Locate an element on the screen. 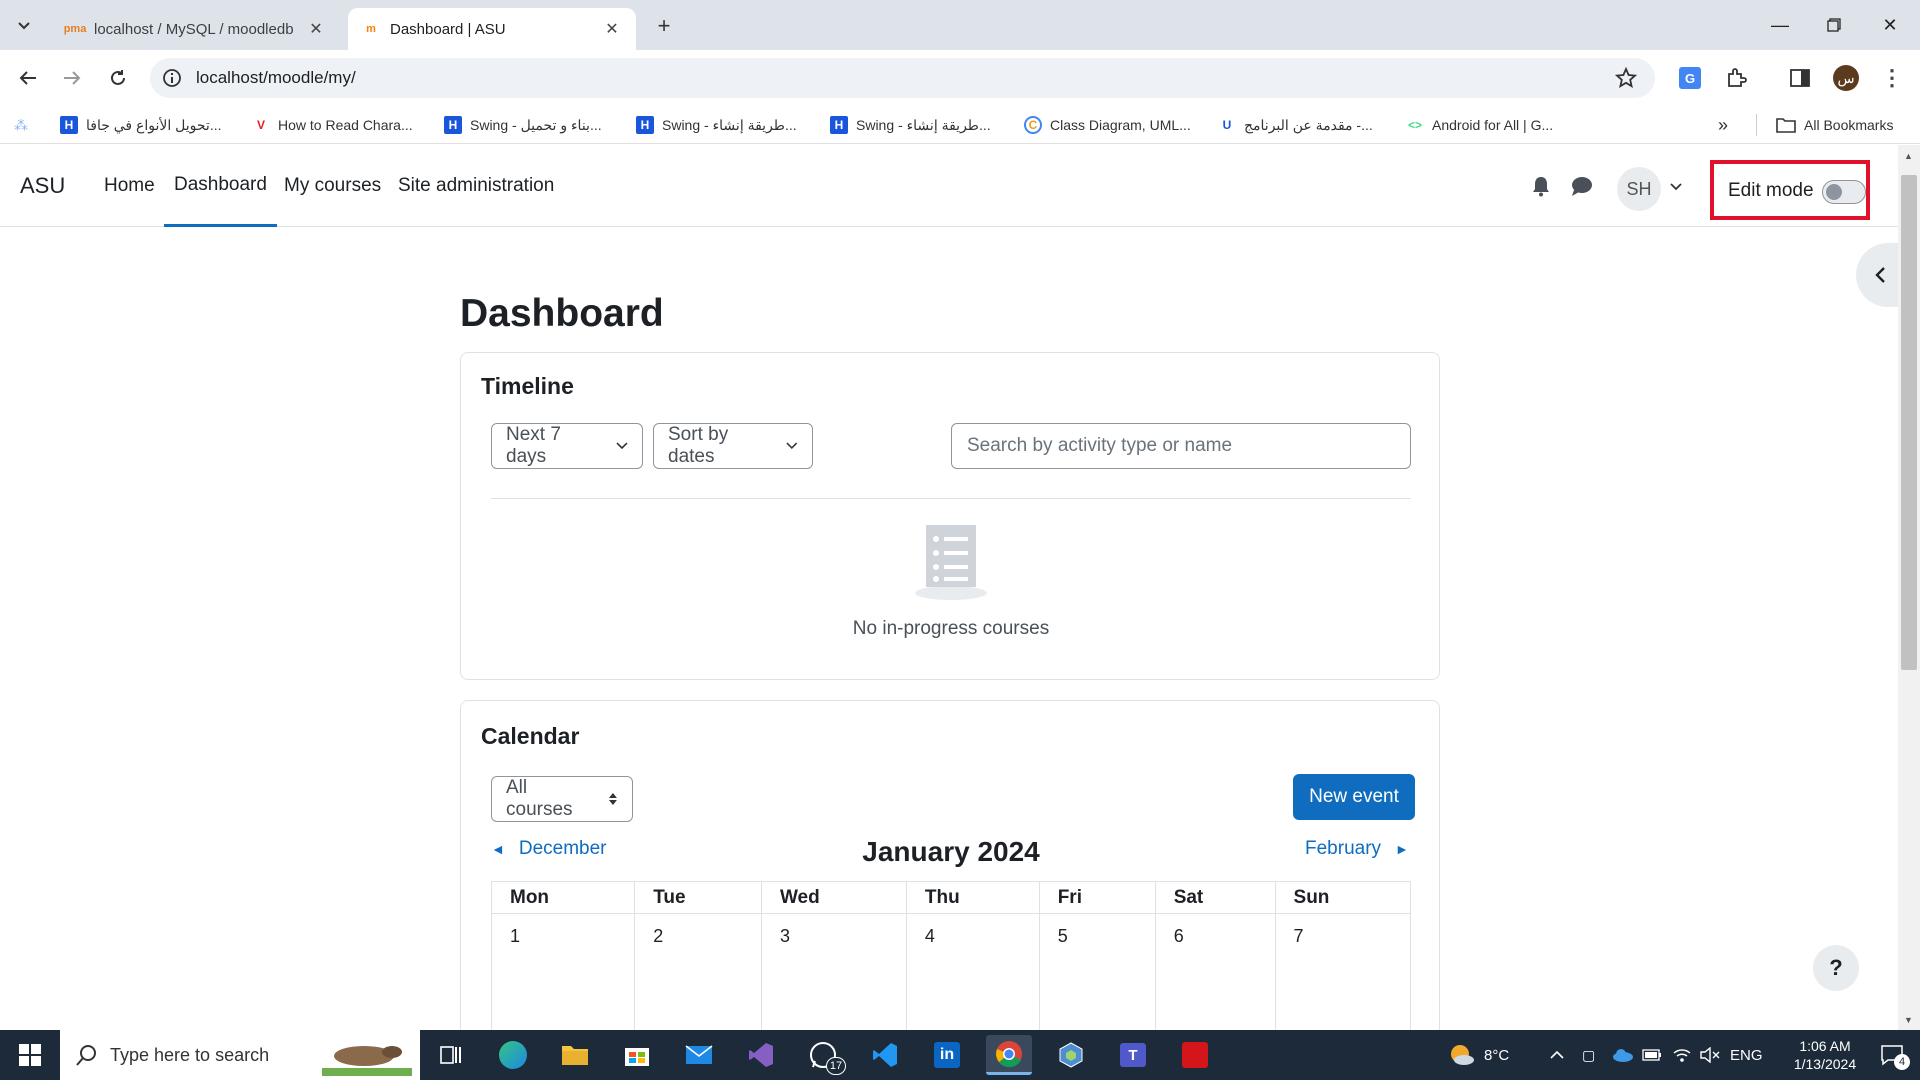 This screenshot has width=1920, height=1080. bookmark-favicon-icon: V is located at coordinates (261, 125).